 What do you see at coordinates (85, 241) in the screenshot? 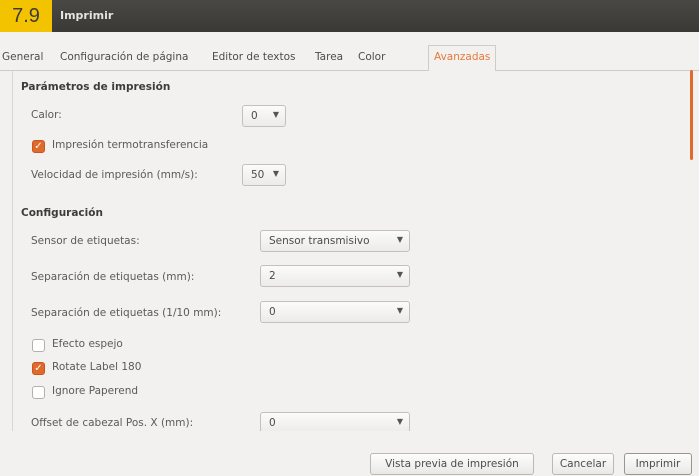
I see `label-sensor-label: Sensor de etiquetas:` at bounding box center [85, 241].